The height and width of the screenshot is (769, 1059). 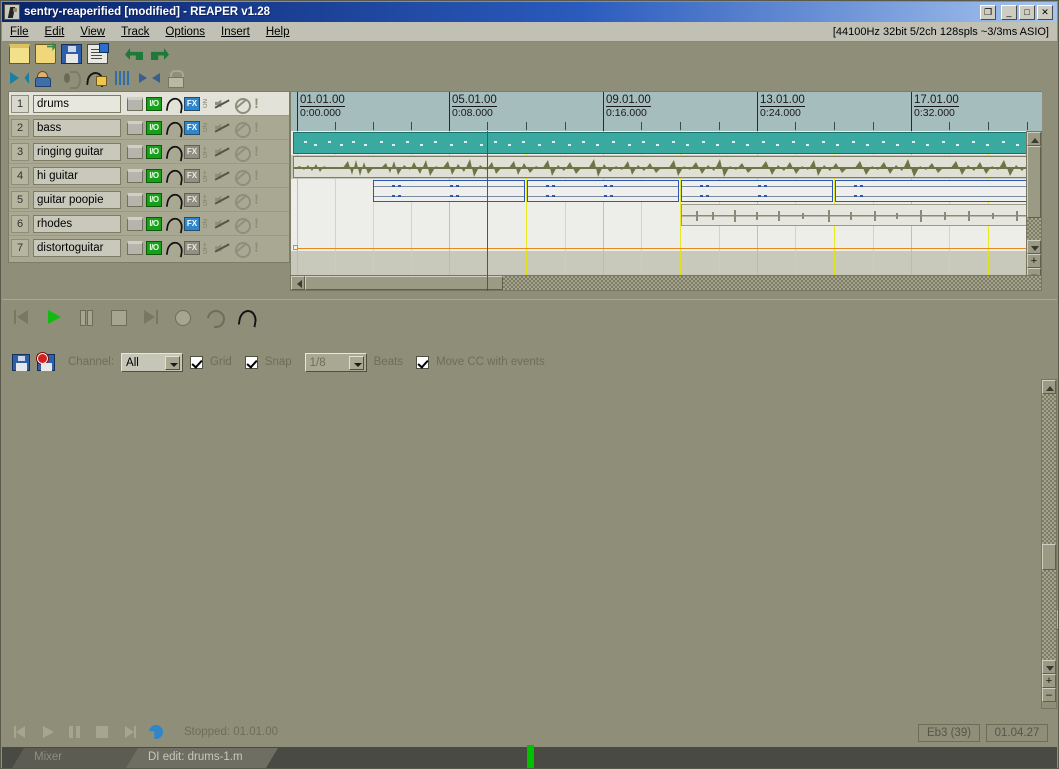 What do you see at coordinates (1034, 261) in the screenshot?
I see `arrange-zoom-in-button: +` at bounding box center [1034, 261].